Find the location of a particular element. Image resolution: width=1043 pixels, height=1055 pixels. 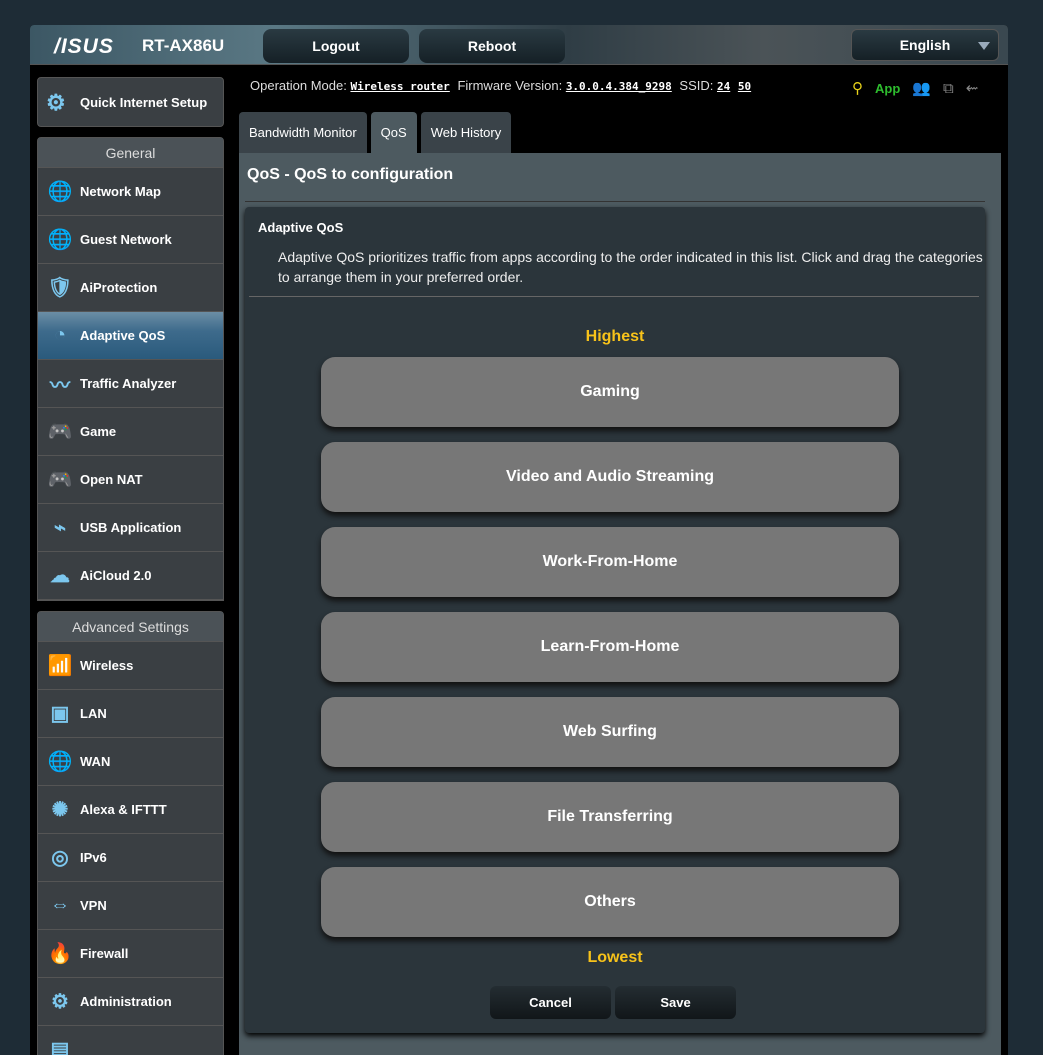

sidebar-item-lan: ▣ LAN is located at coordinates (130, 714).